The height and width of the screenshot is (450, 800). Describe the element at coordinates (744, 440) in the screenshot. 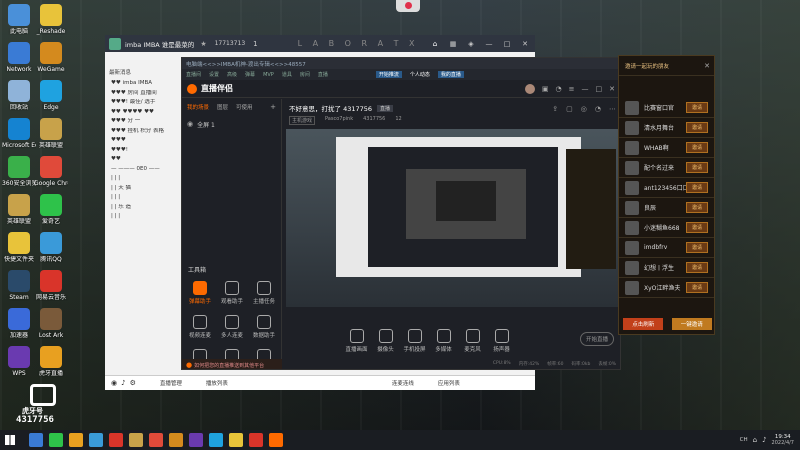

I see `tray-language: CH` at that location.